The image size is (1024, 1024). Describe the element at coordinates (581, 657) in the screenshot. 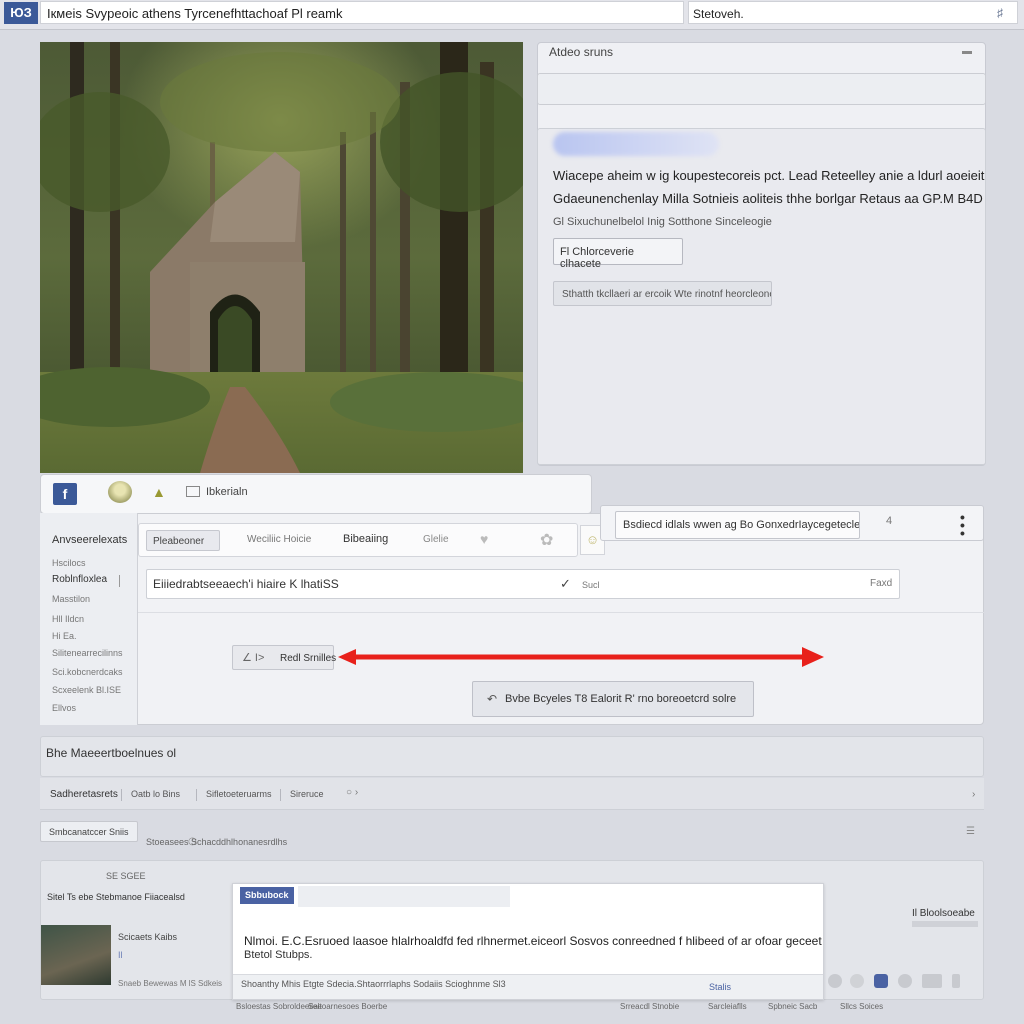

I see `double-arrow-annotation` at that location.